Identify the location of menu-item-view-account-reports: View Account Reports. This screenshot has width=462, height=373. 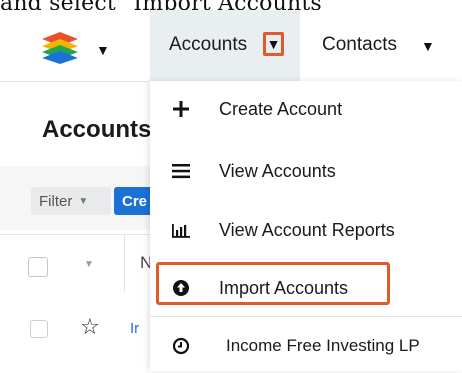
(306, 230).